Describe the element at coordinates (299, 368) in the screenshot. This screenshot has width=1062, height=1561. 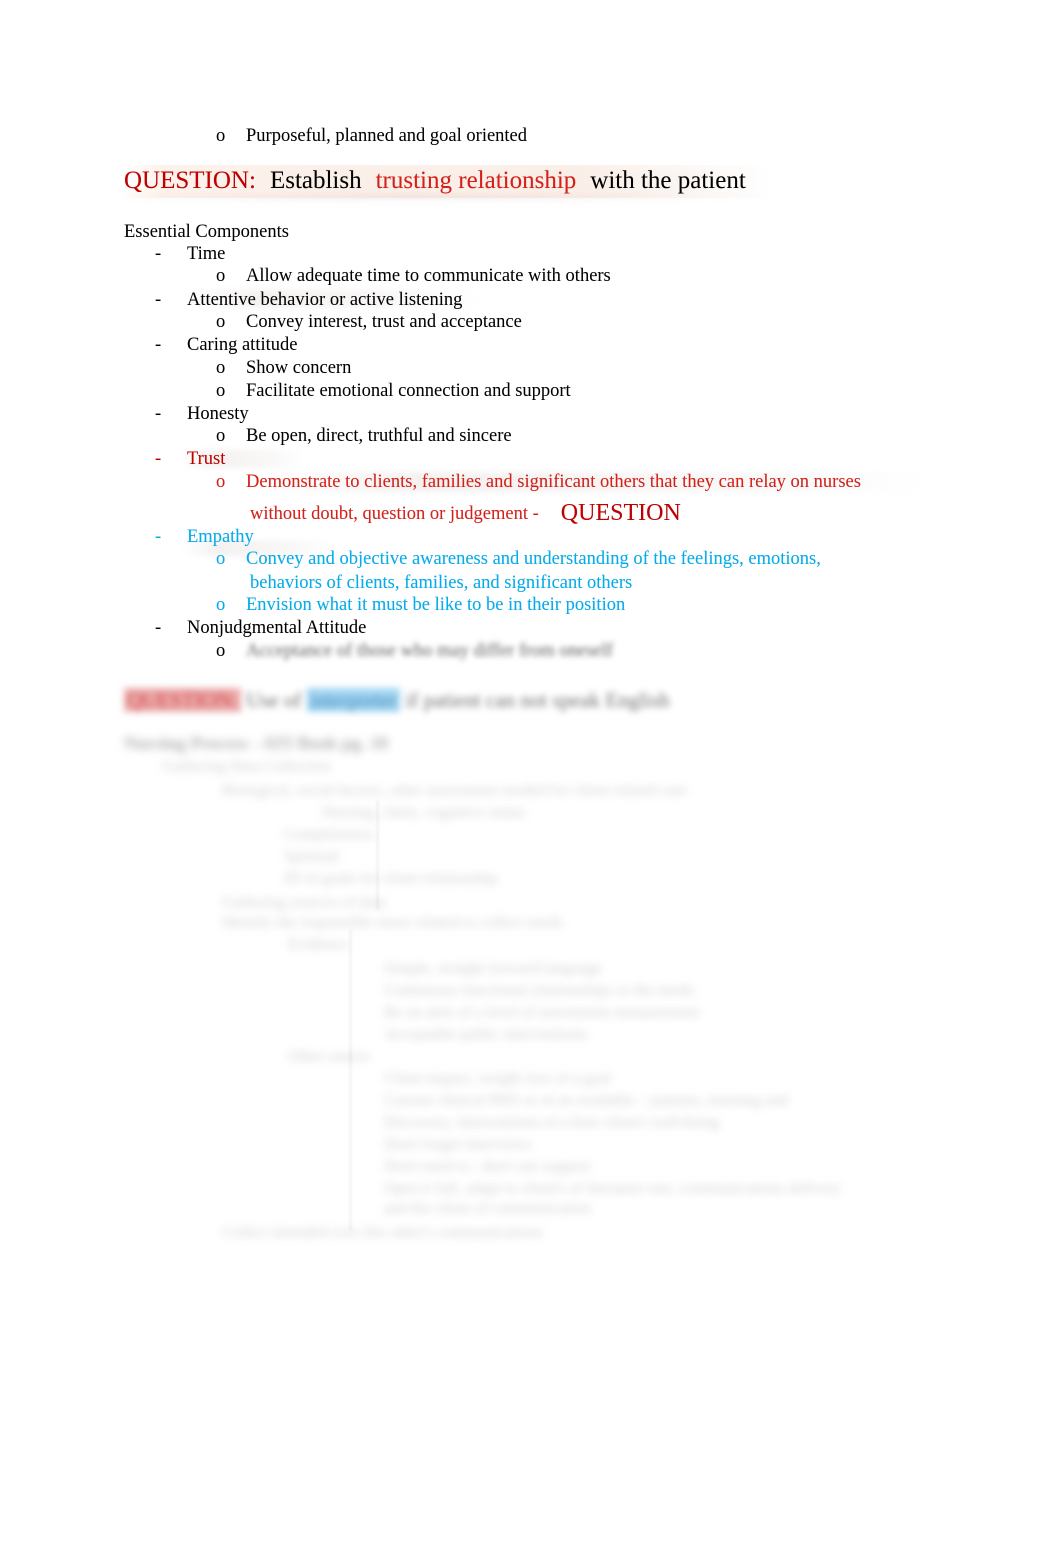
I see `list-item-text: Show concern` at that location.